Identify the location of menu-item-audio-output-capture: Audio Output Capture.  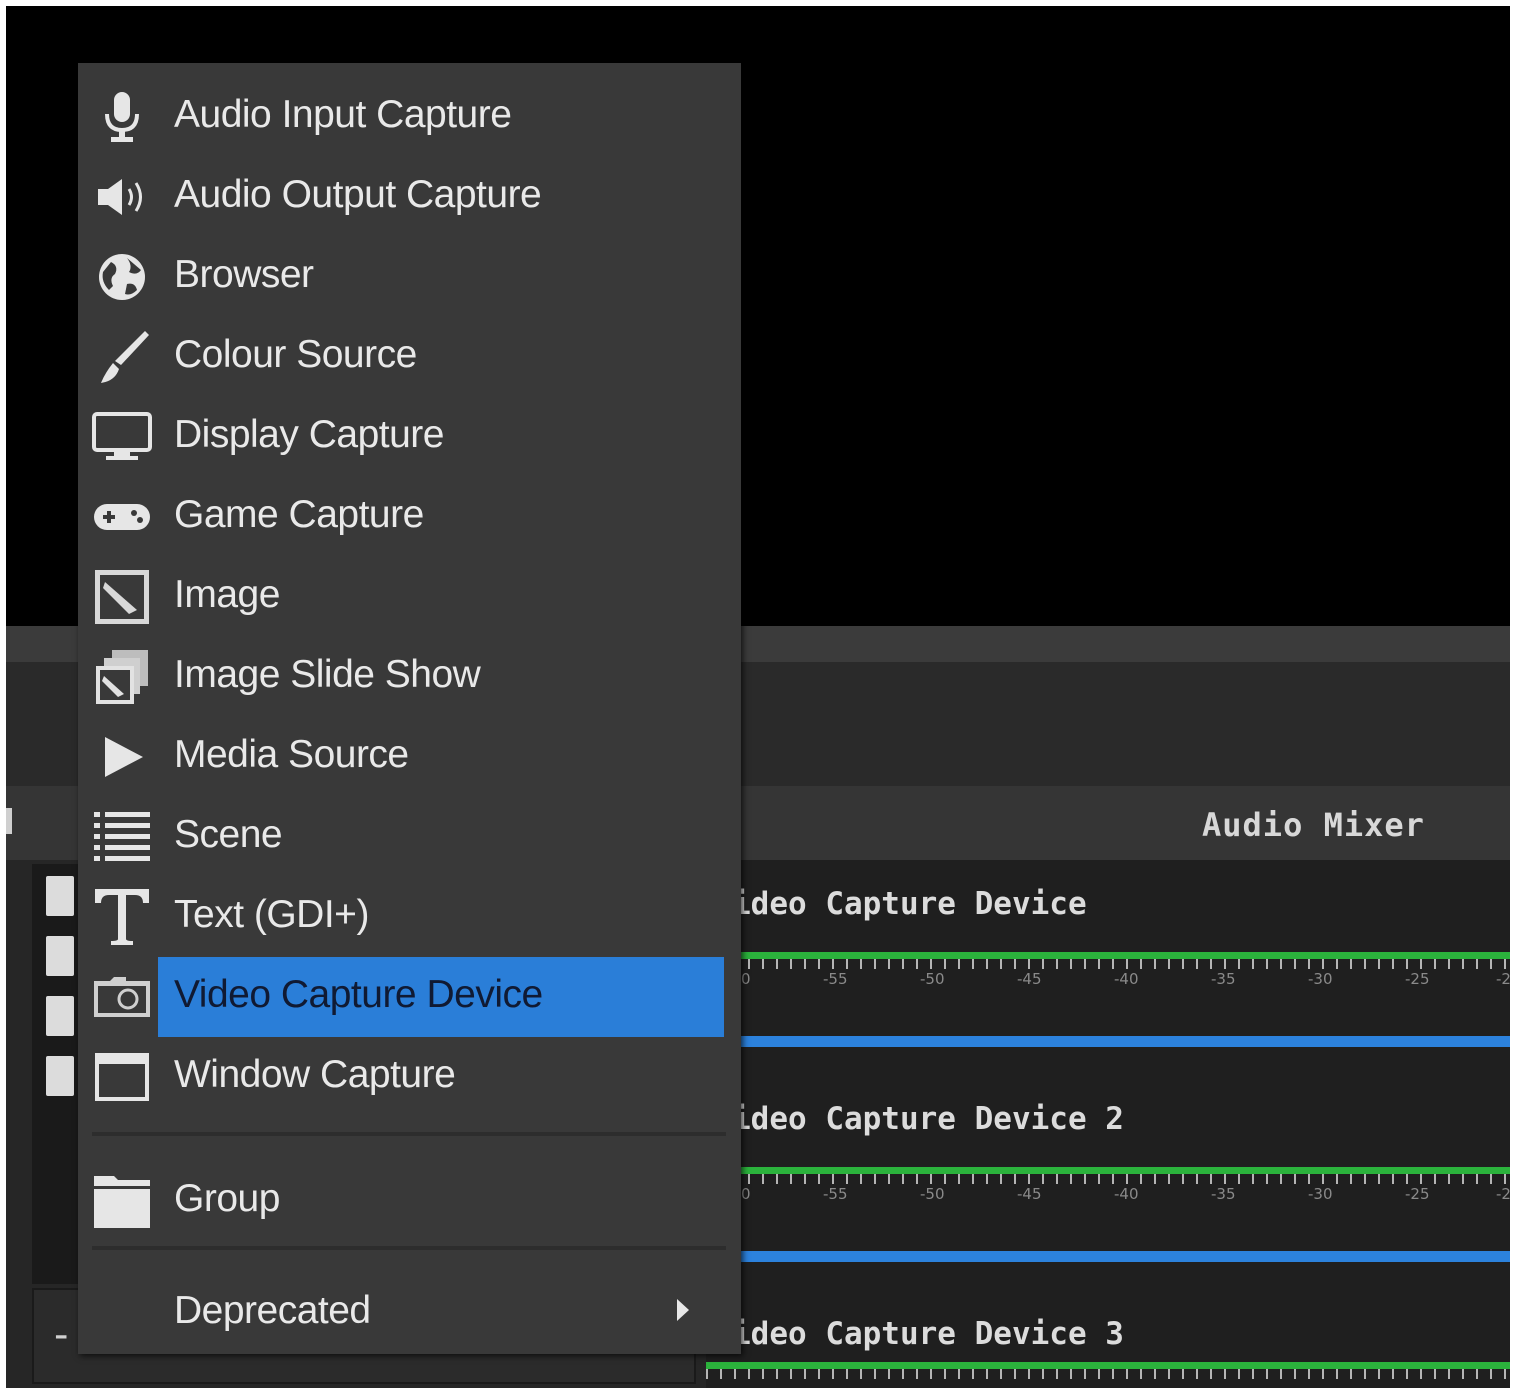
(409, 196).